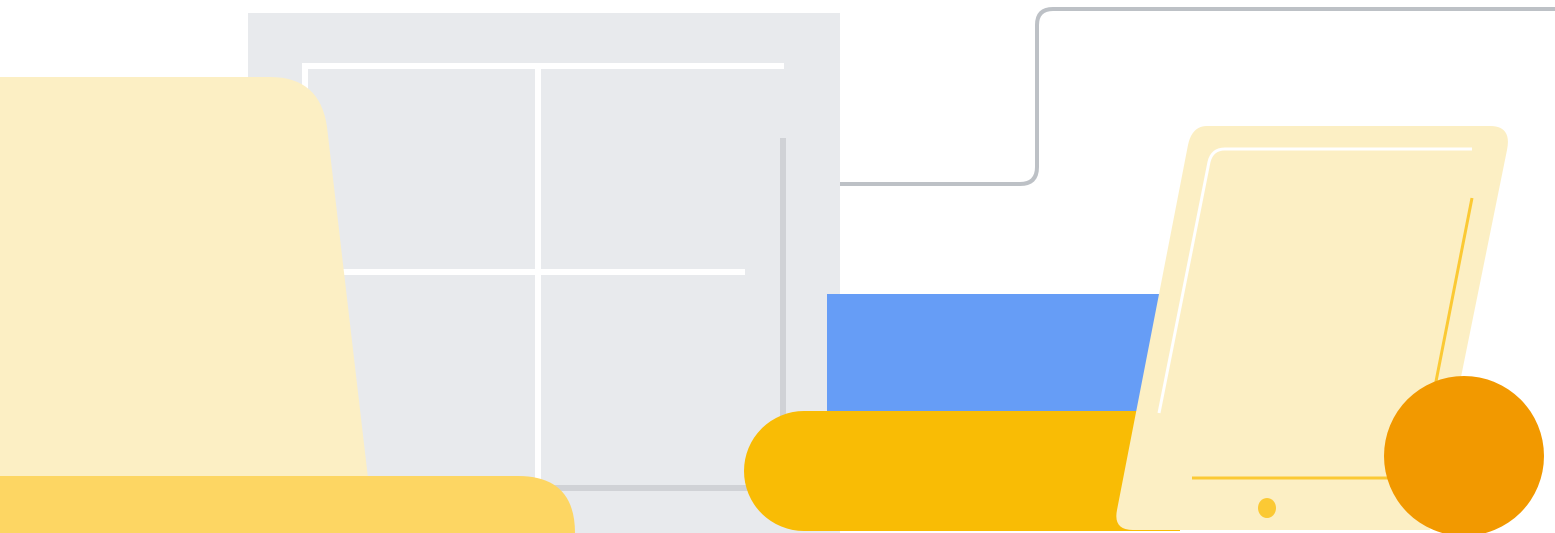 The image size is (1555, 533). I want to click on window-frame-top, so click(543, 66).